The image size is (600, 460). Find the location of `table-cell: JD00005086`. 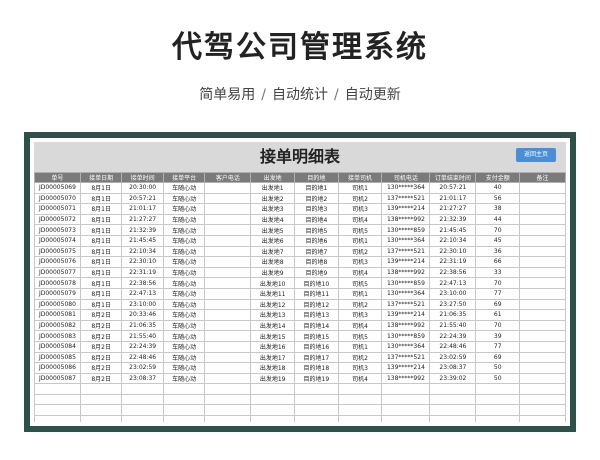

table-cell: JD00005086 is located at coordinates (57, 368).